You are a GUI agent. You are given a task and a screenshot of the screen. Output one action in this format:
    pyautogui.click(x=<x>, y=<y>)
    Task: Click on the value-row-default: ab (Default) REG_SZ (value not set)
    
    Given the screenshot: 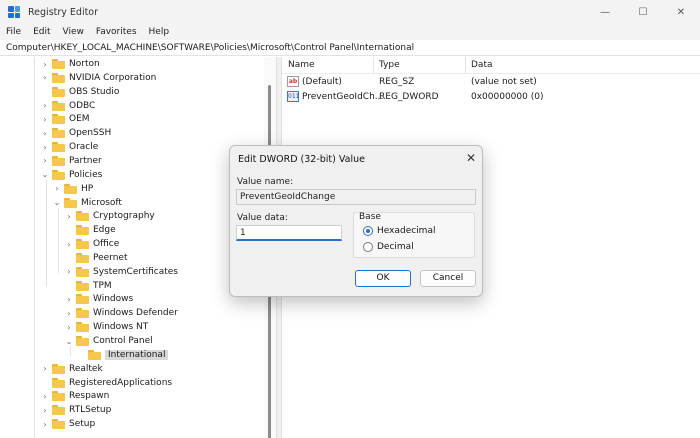 What is the action you would take?
    pyautogui.click(x=491, y=82)
    